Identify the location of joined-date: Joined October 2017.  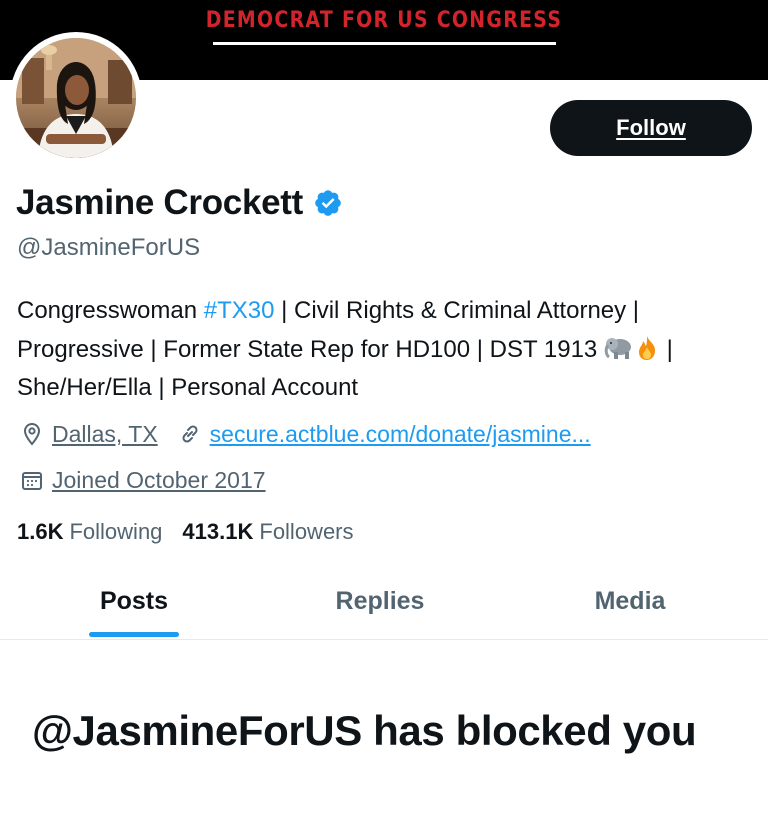
(159, 479).